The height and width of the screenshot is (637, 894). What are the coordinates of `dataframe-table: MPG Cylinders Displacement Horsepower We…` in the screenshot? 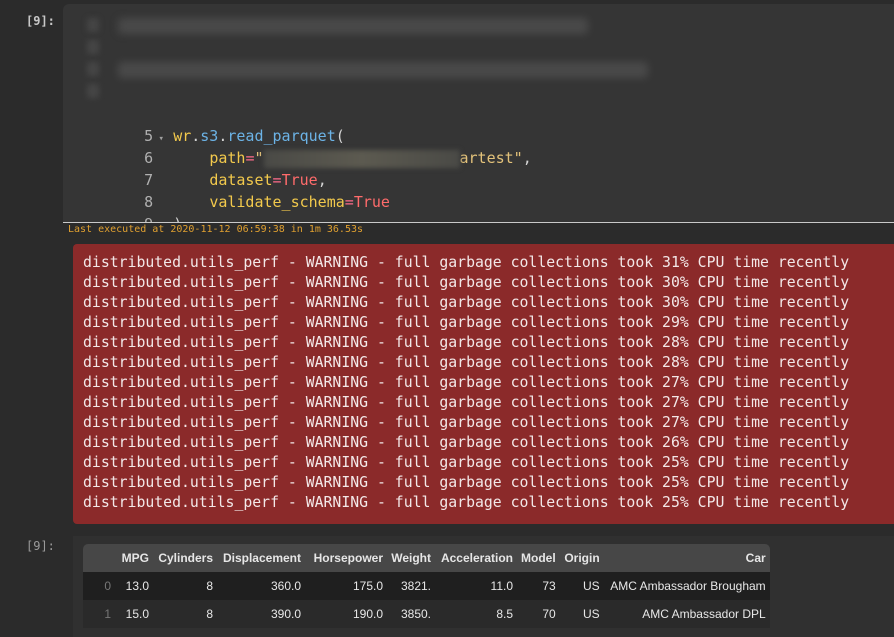 It's located at (426, 586).